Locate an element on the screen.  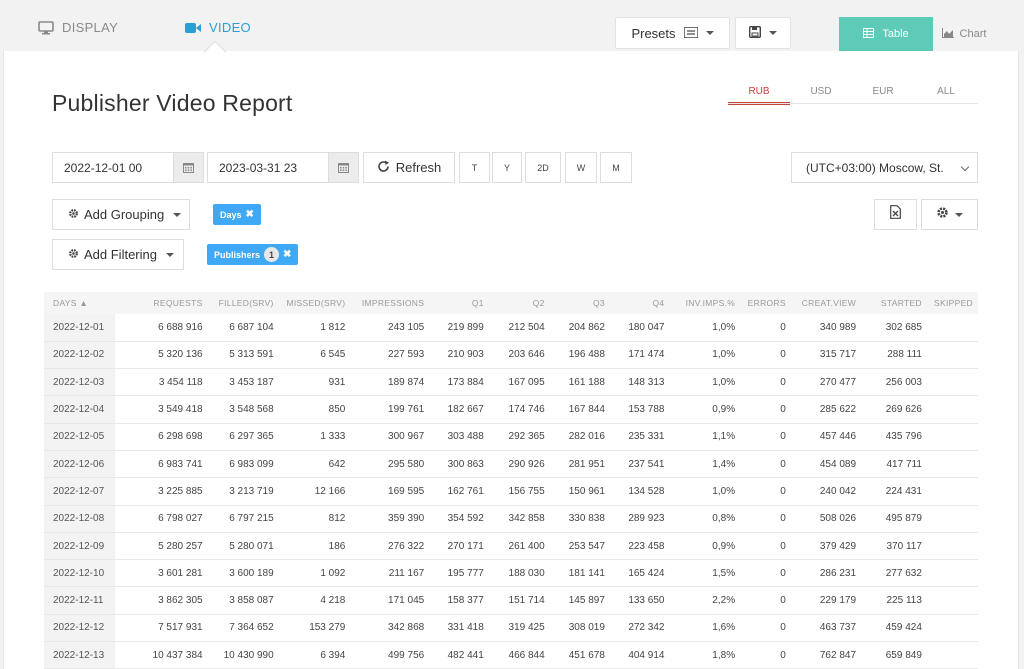
table-cell: 6 545 is located at coordinates (314, 355).